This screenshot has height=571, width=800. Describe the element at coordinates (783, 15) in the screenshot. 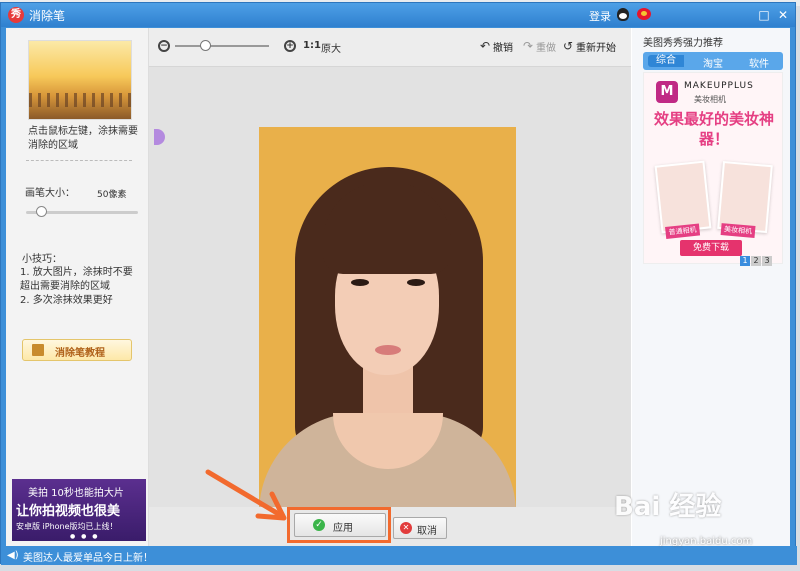

I see `close-icon: ✕` at that location.